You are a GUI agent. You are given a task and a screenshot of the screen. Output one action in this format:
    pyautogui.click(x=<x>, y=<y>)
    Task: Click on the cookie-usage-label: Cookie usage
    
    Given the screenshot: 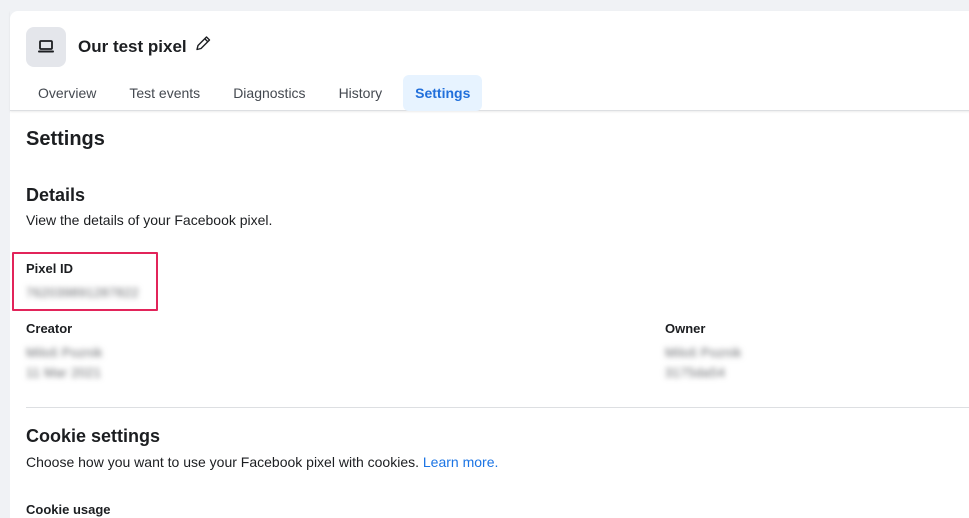 What is the action you would take?
    pyautogui.click(x=68, y=509)
    